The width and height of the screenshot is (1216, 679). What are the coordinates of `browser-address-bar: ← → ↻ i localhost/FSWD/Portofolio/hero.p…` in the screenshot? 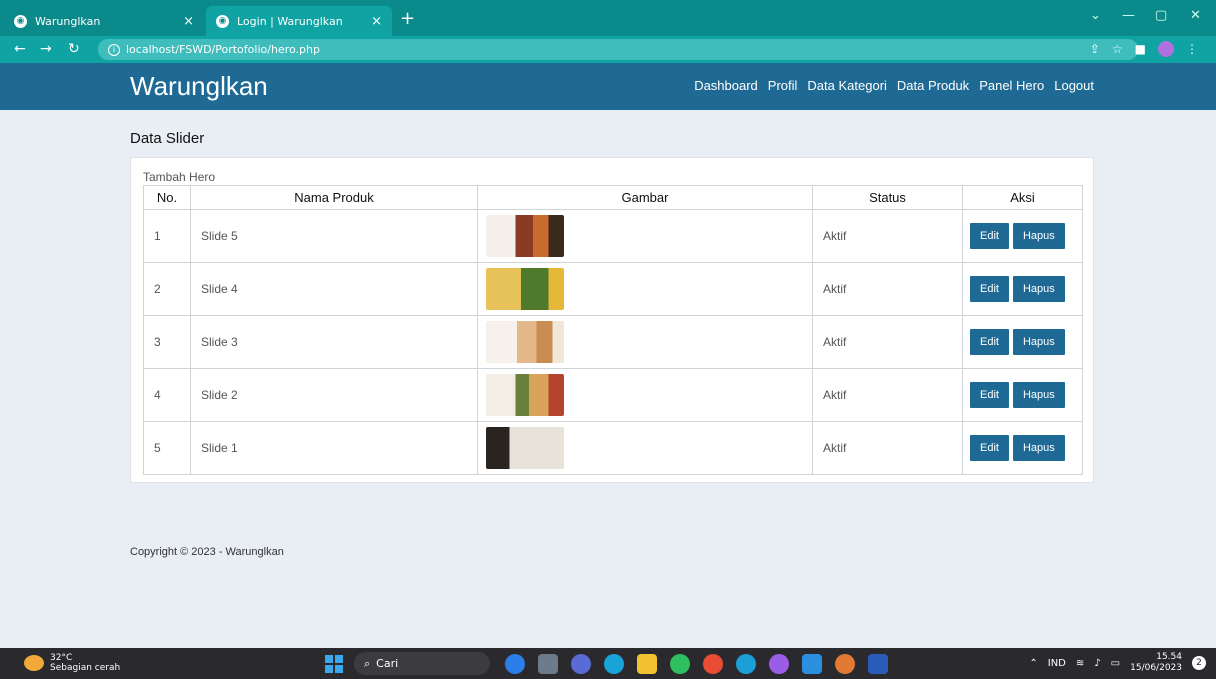 It's located at (608, 49).